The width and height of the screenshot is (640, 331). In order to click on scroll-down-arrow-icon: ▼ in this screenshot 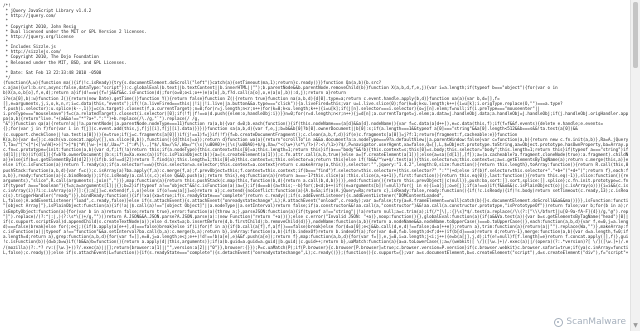, I will do `click(635, 326)`.